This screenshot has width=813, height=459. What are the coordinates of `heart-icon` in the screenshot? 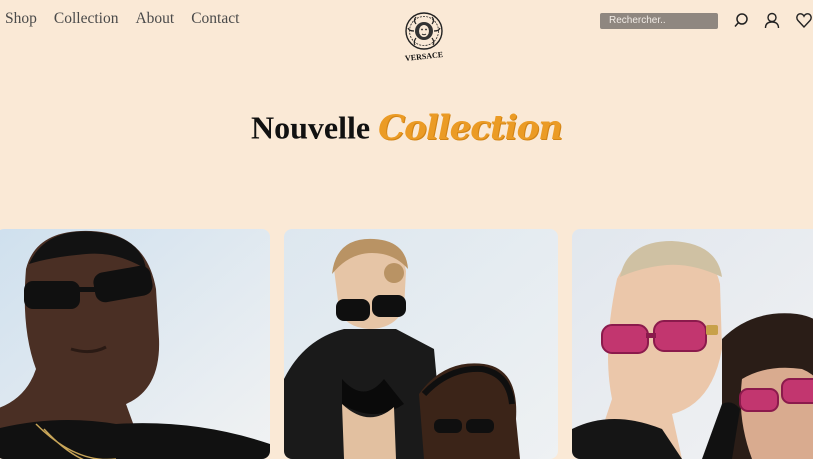 It's located at (804, 20).